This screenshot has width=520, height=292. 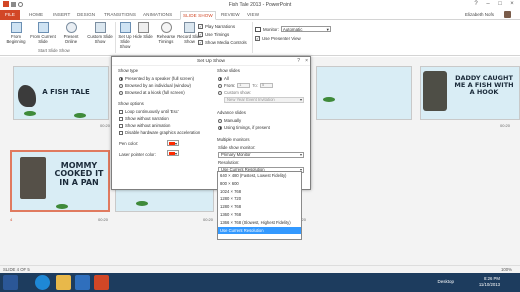 What do you see at coordinates (264, 100) in the screenshot?
I see `custom-show-dropdown: New Year Event Invitation ▾` at bounding box center [264, 100].